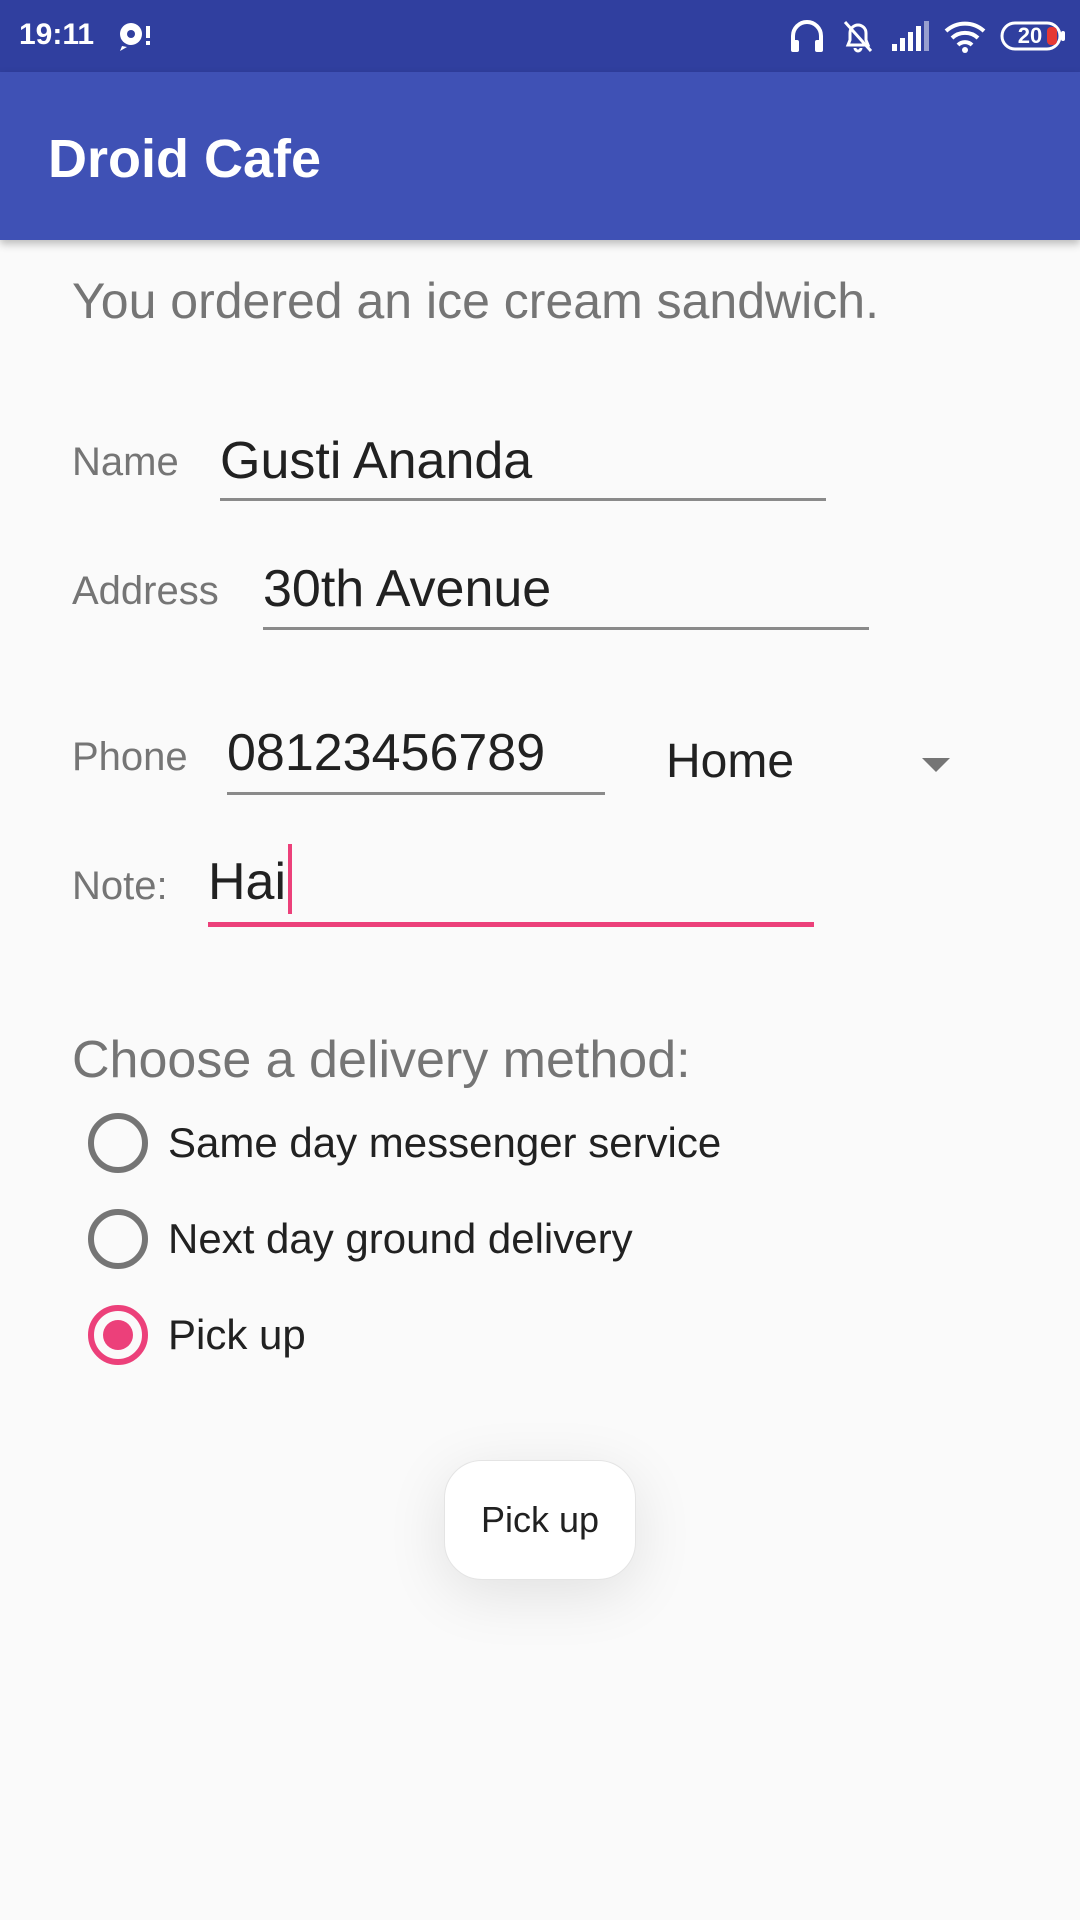 Image resolution: width=1080 pixels, height=1920 pixels. Describe the element at coordinates (730, 761) in the screenshot. I see `phone-type-value: Home` at that location.